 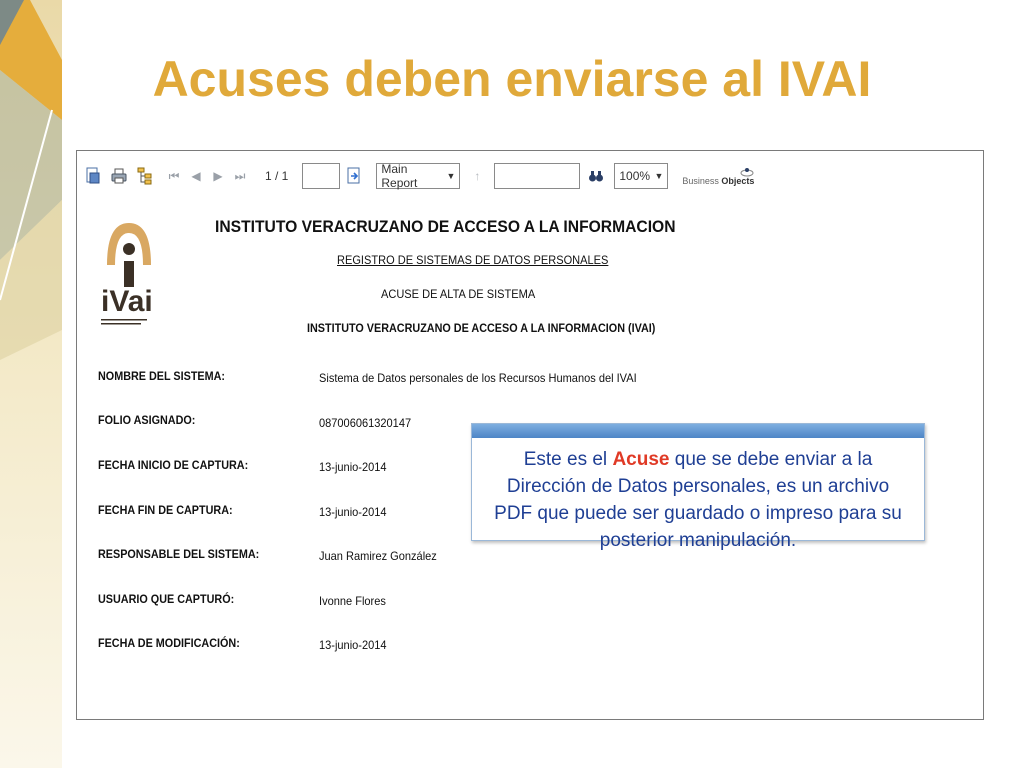 I want to click on report-doc-type: ACUSE DE ALTA DE SISTEMA, so click(x=458, y=294).